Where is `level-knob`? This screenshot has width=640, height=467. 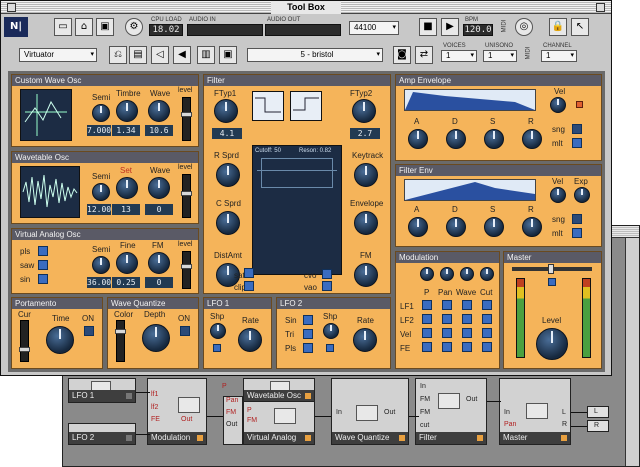
level-knob is located at coordinates (552, 344).